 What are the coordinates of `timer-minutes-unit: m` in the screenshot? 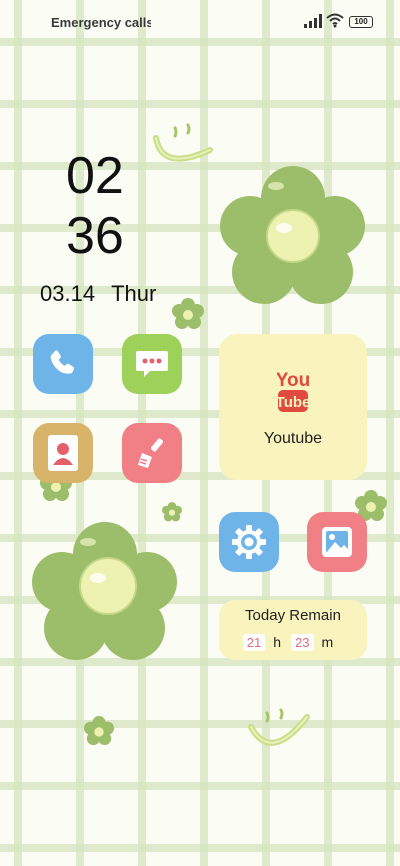 It's located at (327, 642).